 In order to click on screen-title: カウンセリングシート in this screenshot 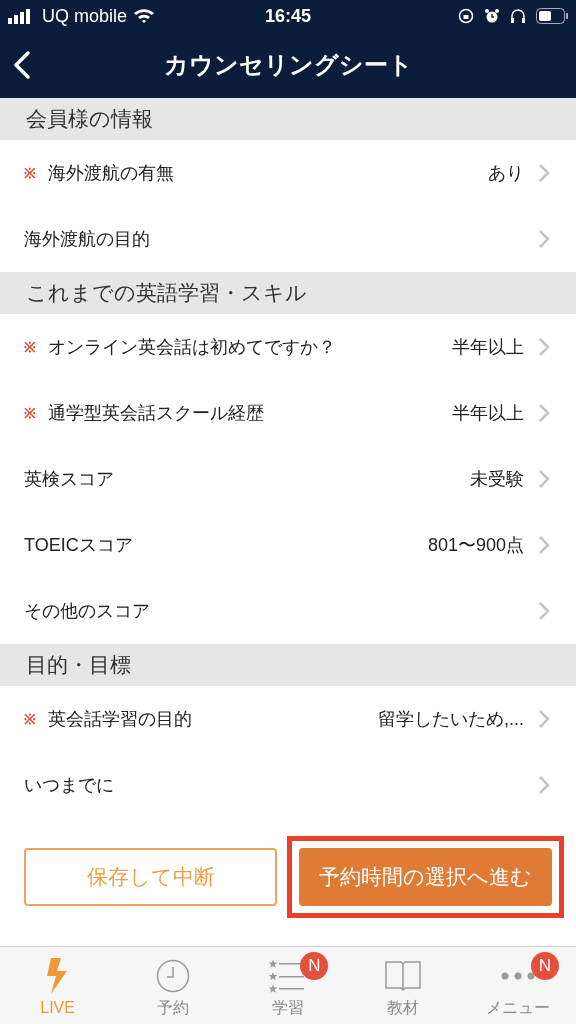, I will do `click(288, 65)`.